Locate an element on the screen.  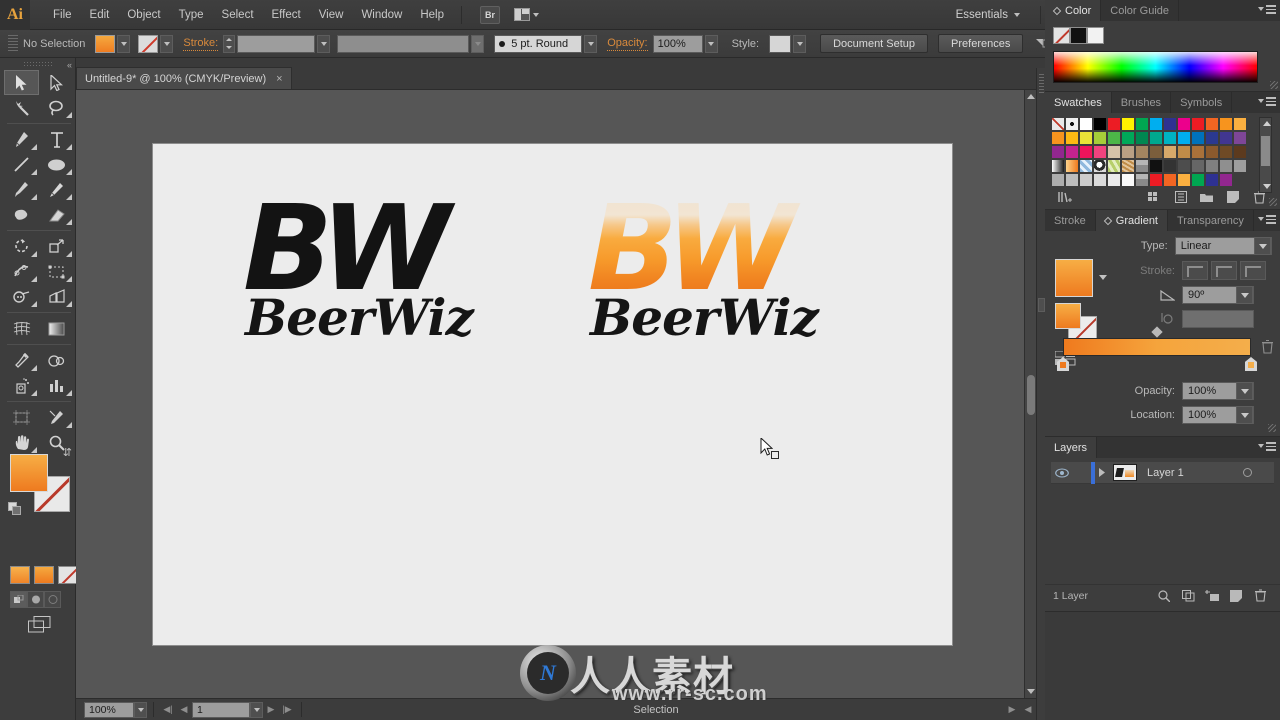
graphic-style-swatch is located at coordinates (780, 43).